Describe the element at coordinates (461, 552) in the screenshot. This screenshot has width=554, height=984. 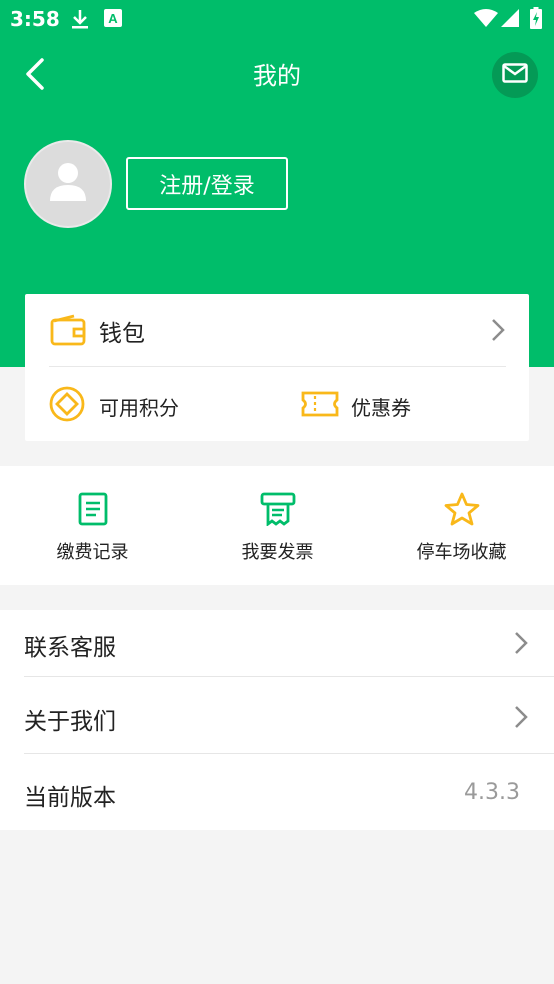
I see `parking-favorites-label: 停车场收藏` at that location.